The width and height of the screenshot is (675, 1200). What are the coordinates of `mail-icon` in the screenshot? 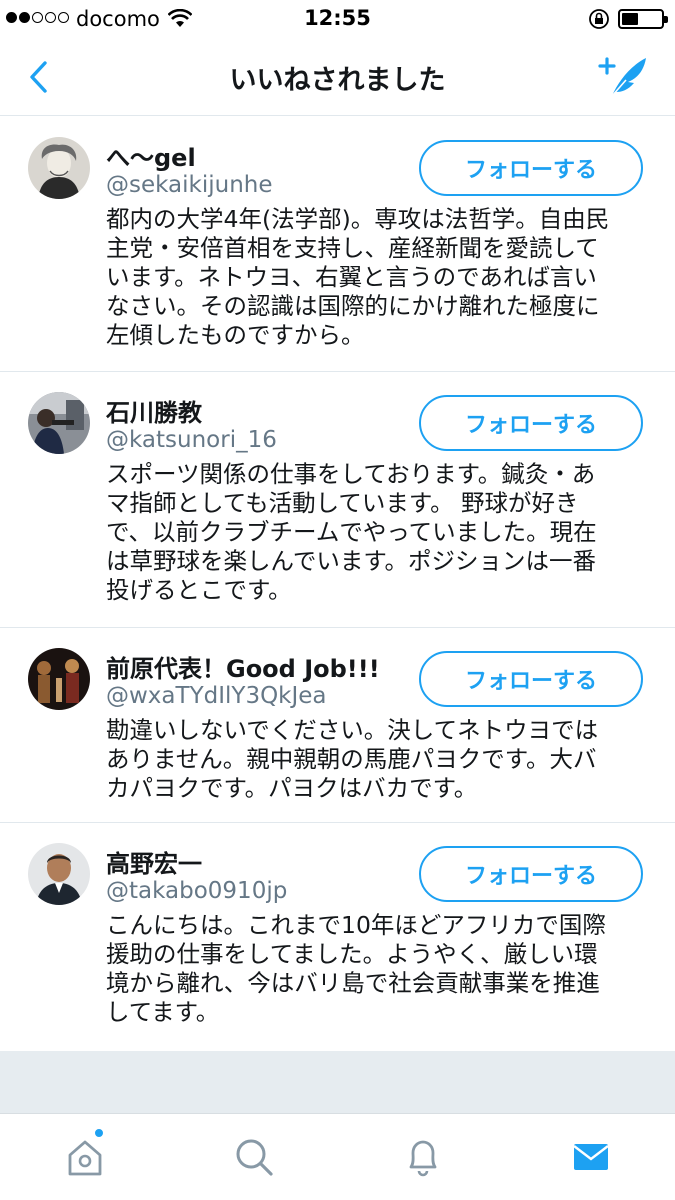 It's located at (591, 1157).